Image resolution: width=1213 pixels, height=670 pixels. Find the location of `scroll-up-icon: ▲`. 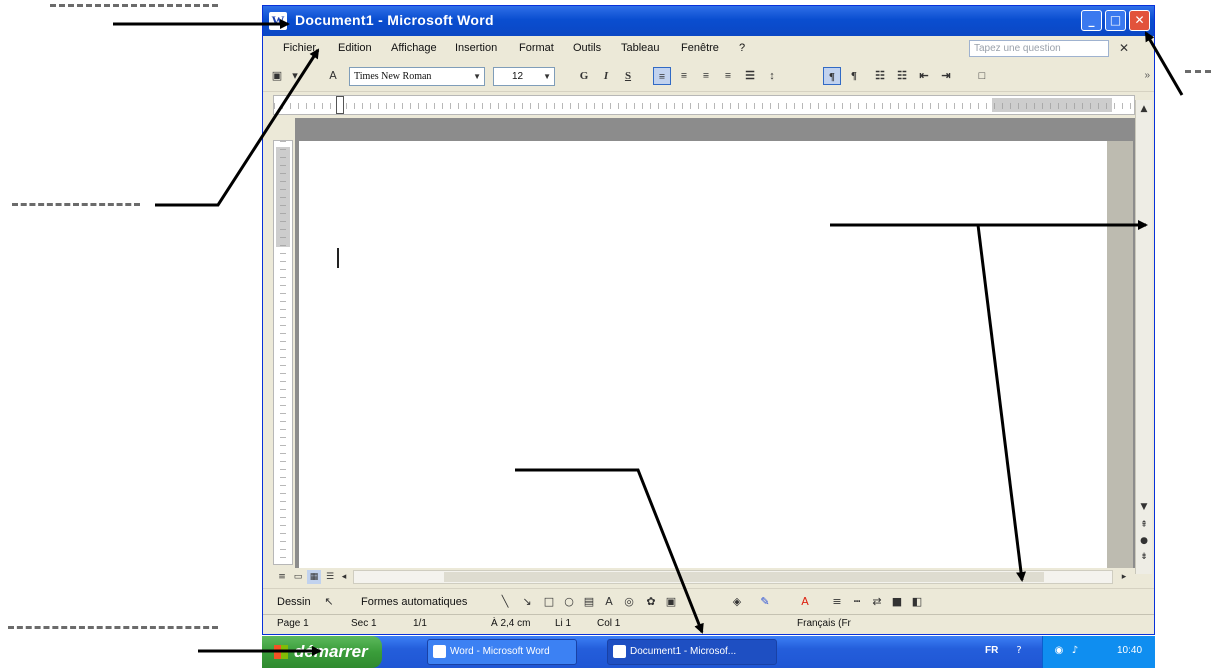

scroll-up-icon: ▲ is located at coordinates (1144, 109).